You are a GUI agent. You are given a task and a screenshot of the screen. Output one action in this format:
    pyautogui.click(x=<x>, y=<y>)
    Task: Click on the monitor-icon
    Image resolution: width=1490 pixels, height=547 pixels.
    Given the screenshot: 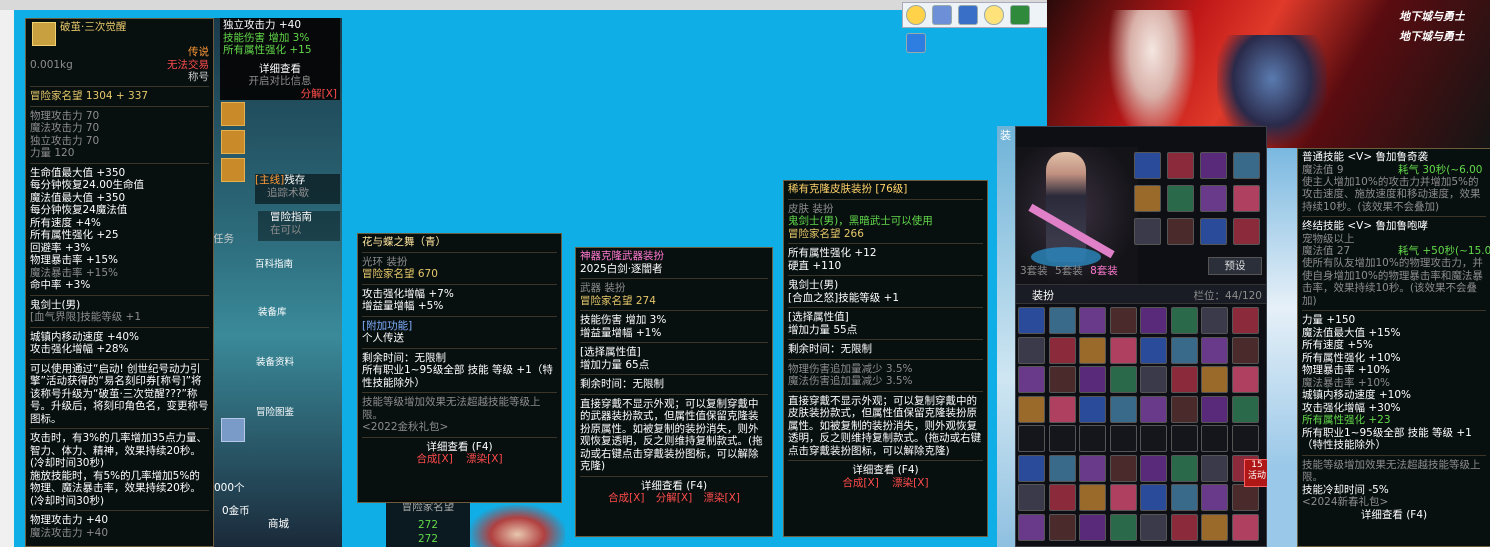 What is the action you would take?
    pyautogui.click(x=968, y=15)
    